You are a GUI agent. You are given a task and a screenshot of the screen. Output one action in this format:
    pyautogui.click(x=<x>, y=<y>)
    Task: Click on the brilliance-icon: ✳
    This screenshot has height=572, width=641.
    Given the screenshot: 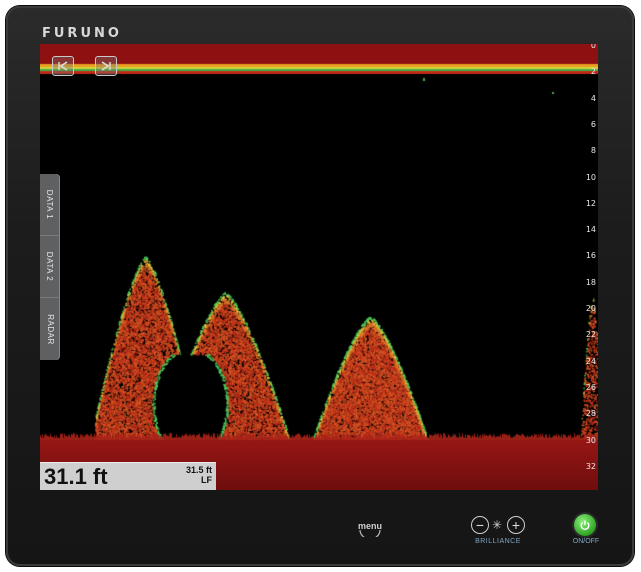 What is the action you would take?
    pyautogui.click(x=497, y=525)
    